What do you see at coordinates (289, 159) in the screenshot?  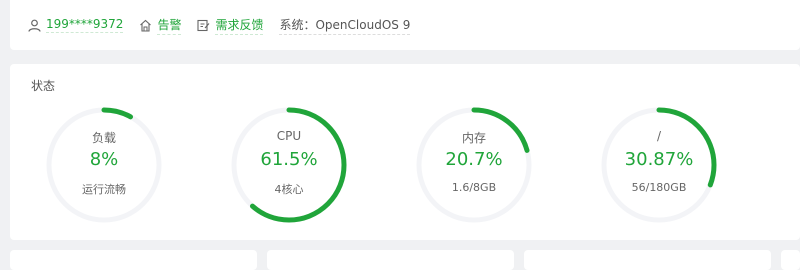 I see `gauge-value: 61.5%` at bounding box center [289, 159].